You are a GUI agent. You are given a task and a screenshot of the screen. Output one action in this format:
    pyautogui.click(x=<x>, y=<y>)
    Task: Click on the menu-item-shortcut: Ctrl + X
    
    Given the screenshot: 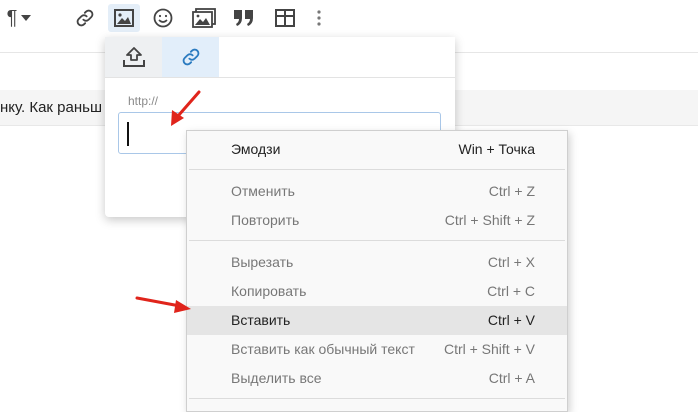 What is the action you would take?
    pyautogui.click(x=511, y=262)
    